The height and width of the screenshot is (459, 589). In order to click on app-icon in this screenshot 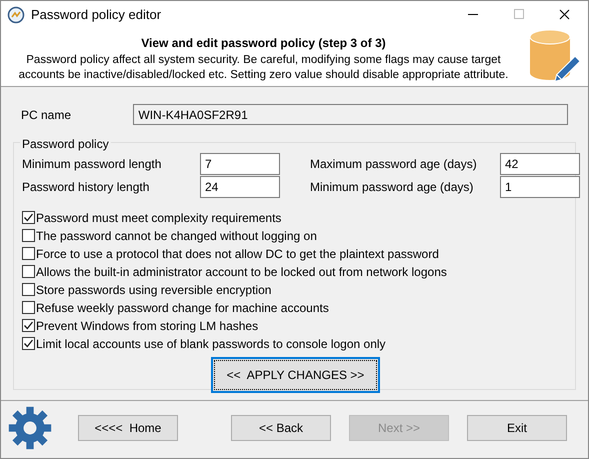, I will do `click(16, 15)`.